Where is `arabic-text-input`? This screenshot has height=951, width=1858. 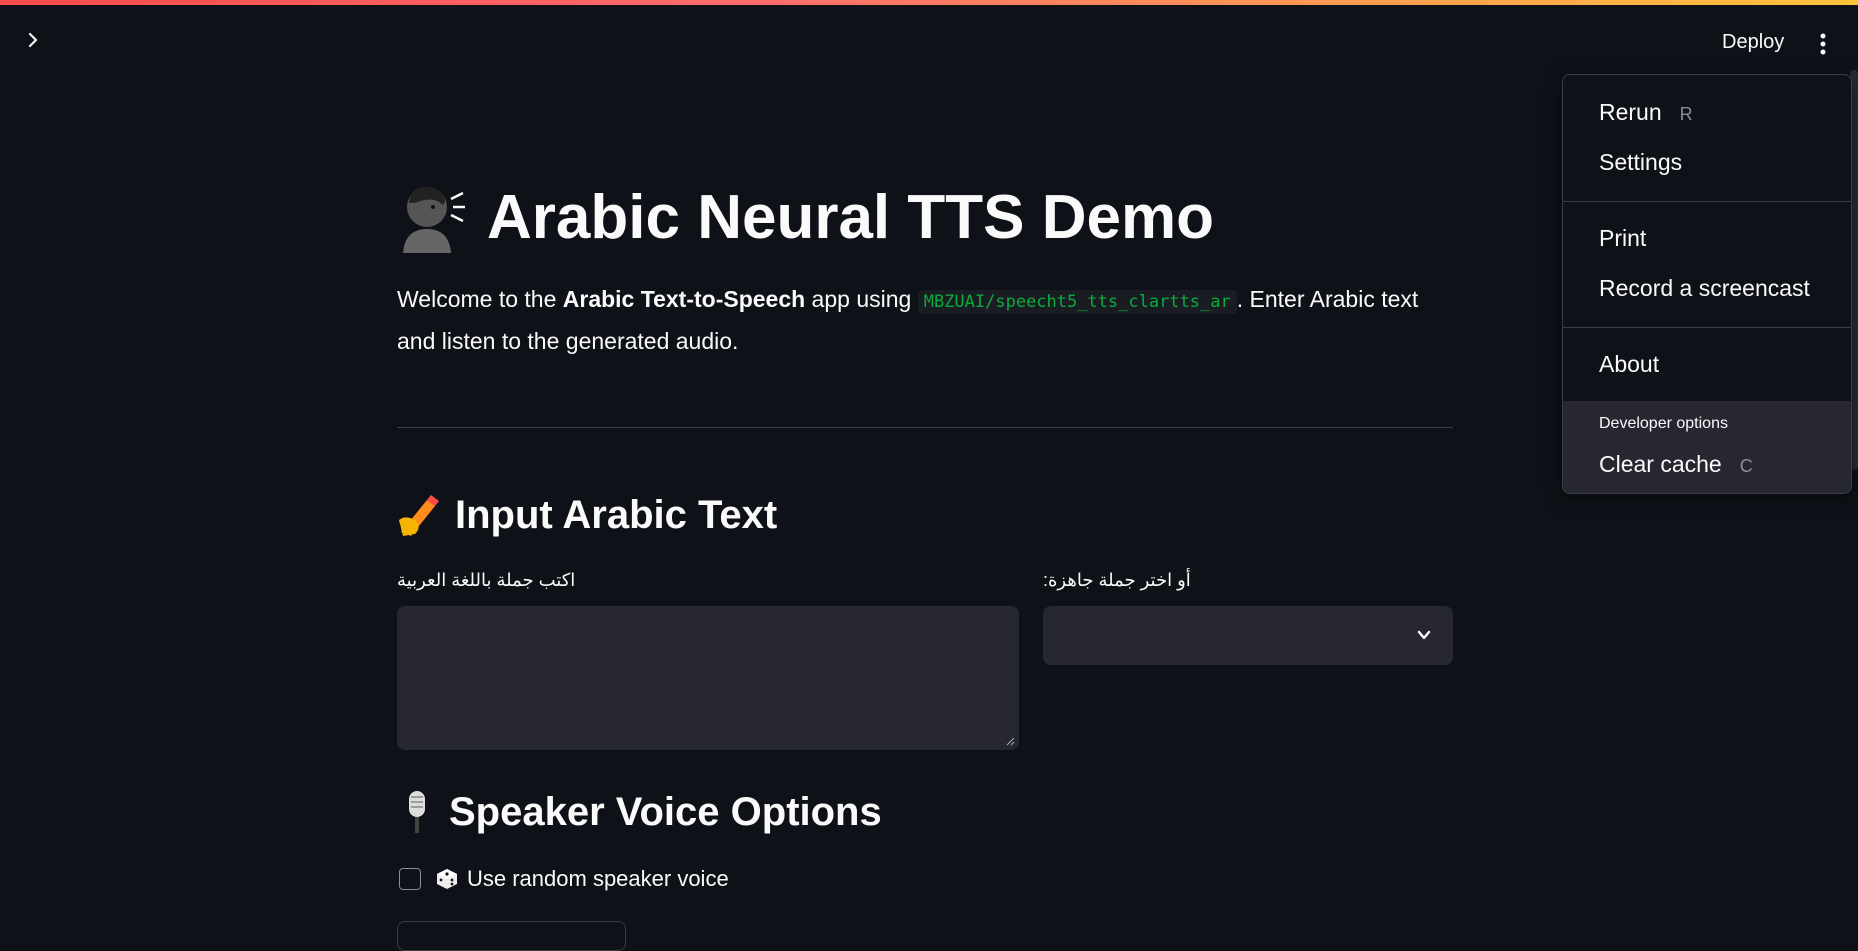
arabic-text-input is located at coordinates (708, 678).